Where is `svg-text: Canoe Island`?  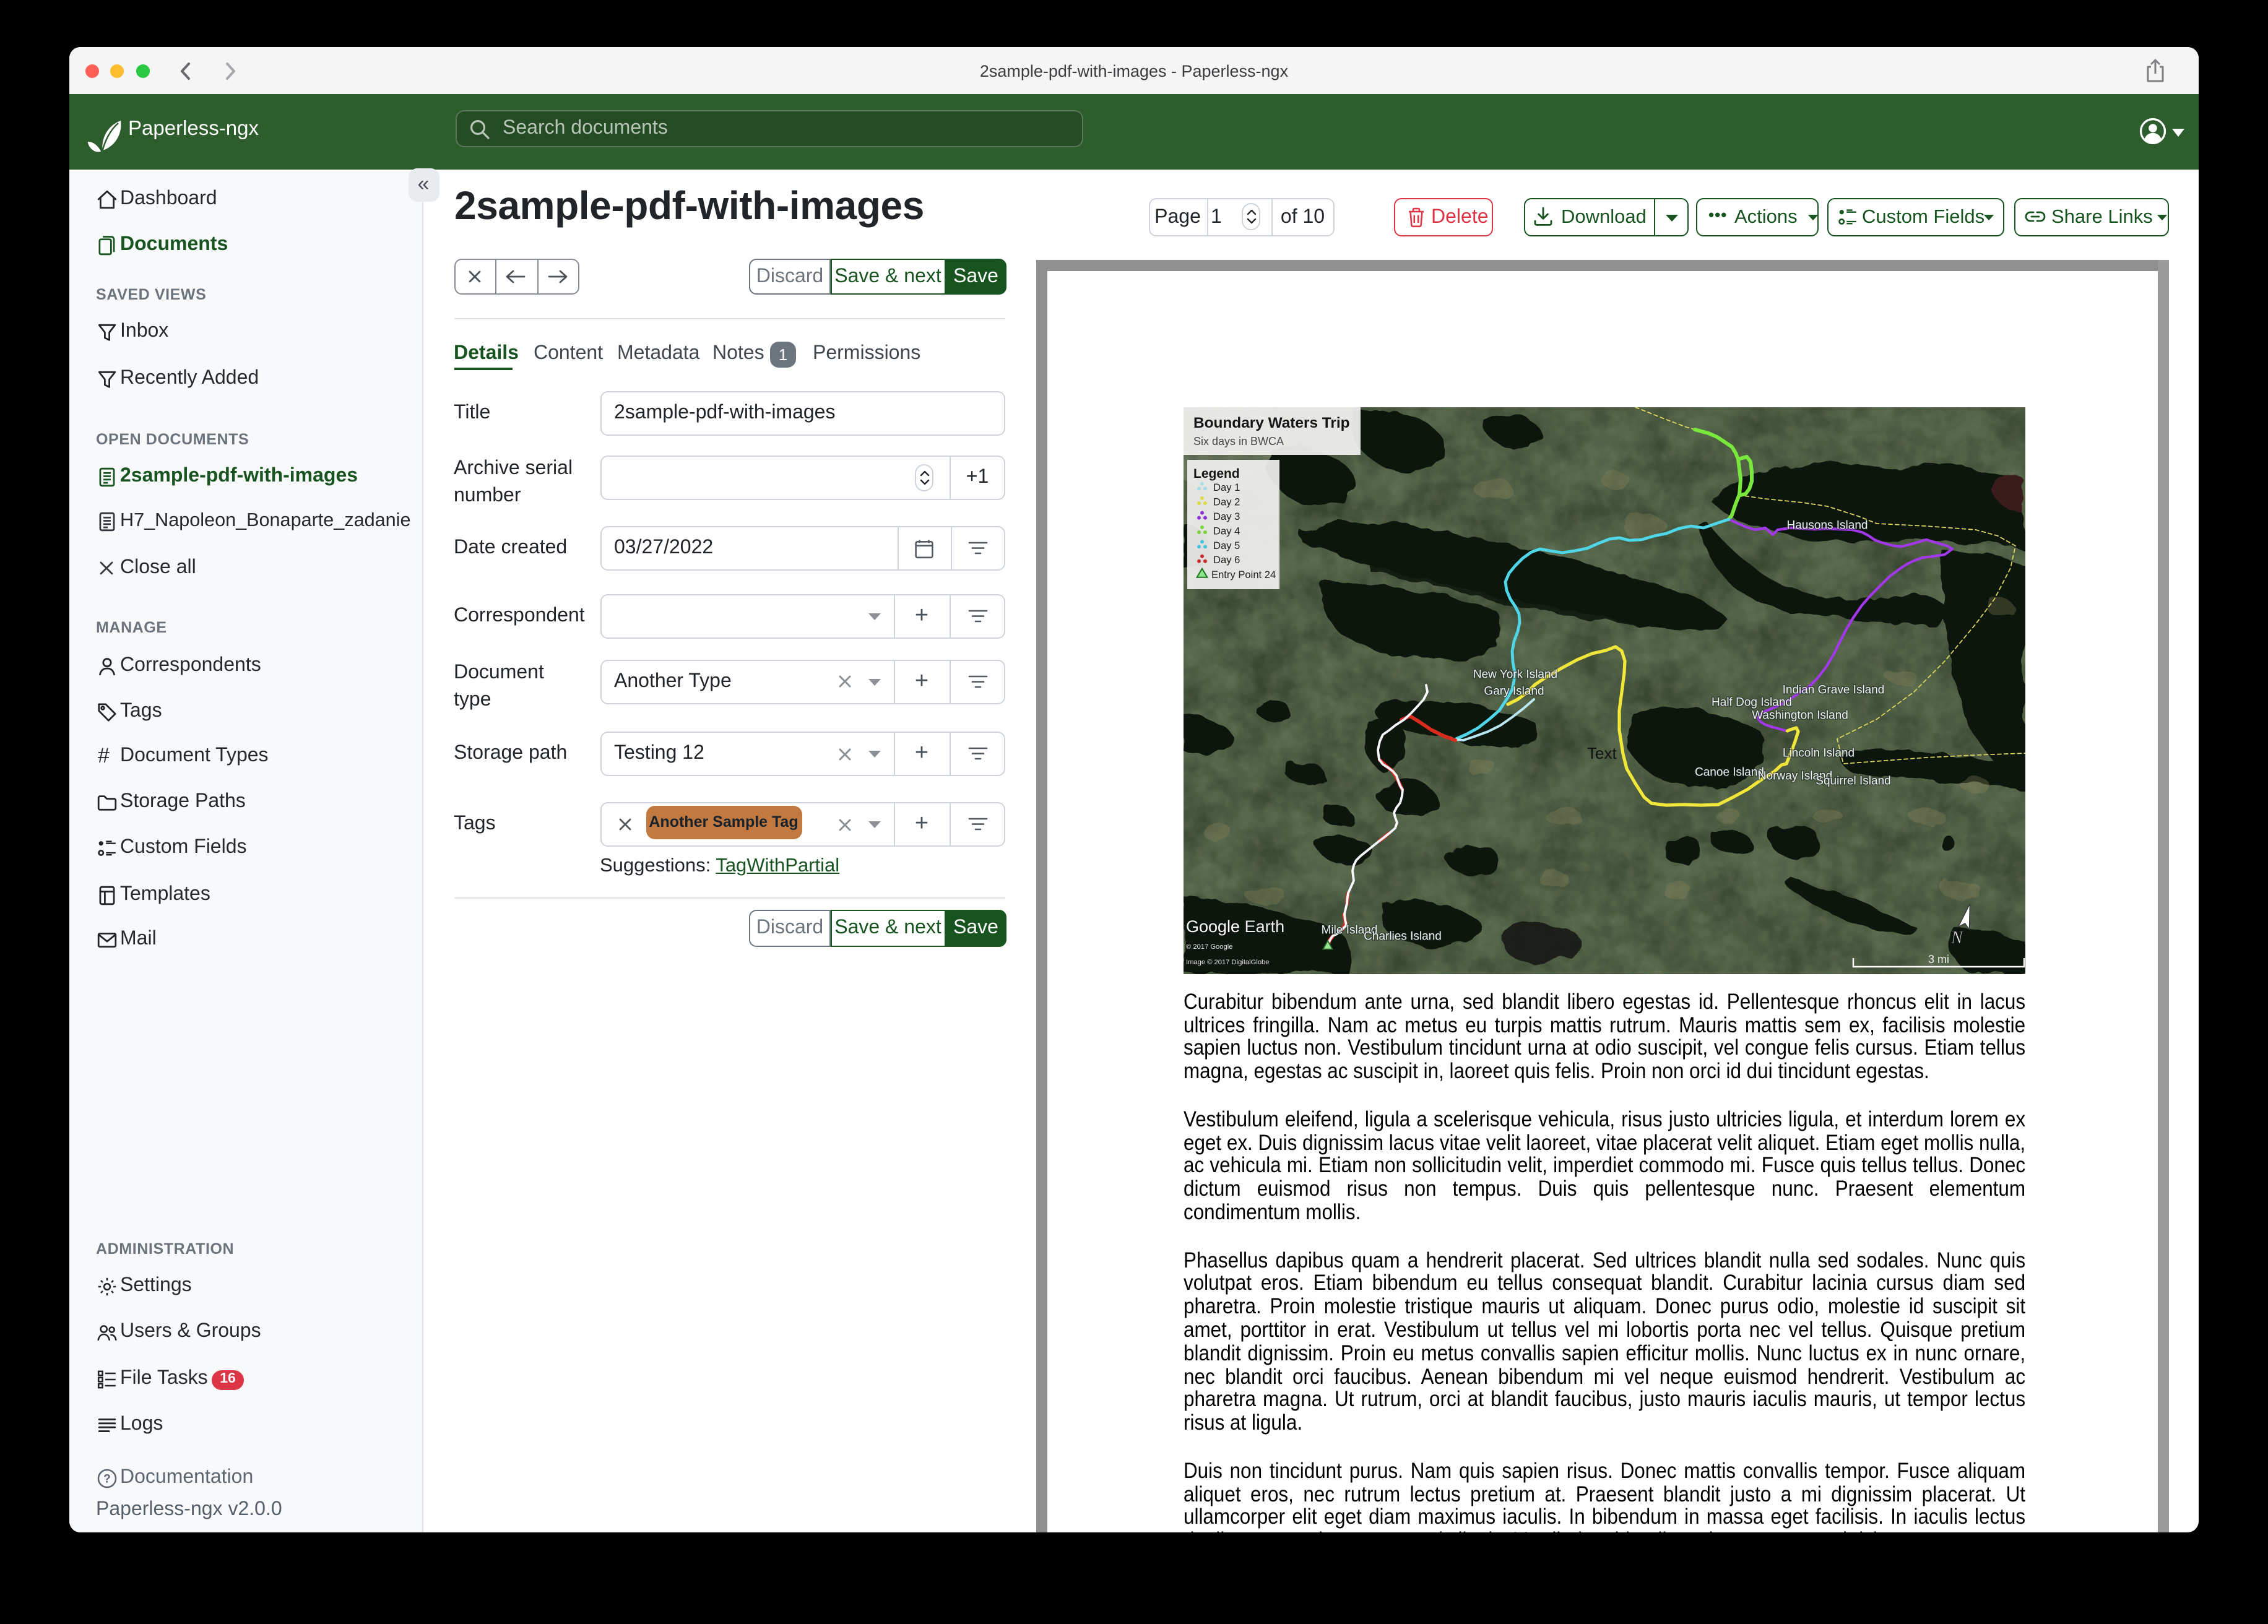 svg-text: Canoe Island is located at coordinates (1729, 772).